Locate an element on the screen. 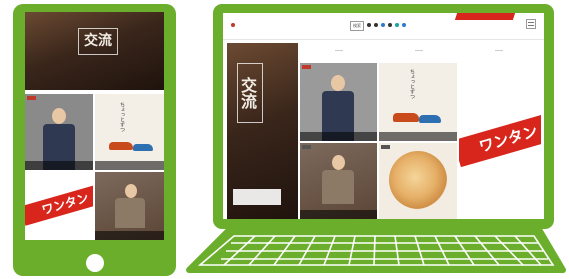 This screenshot has height=279, width=569. site-header: 検索 is located at coordinates (383, 26).